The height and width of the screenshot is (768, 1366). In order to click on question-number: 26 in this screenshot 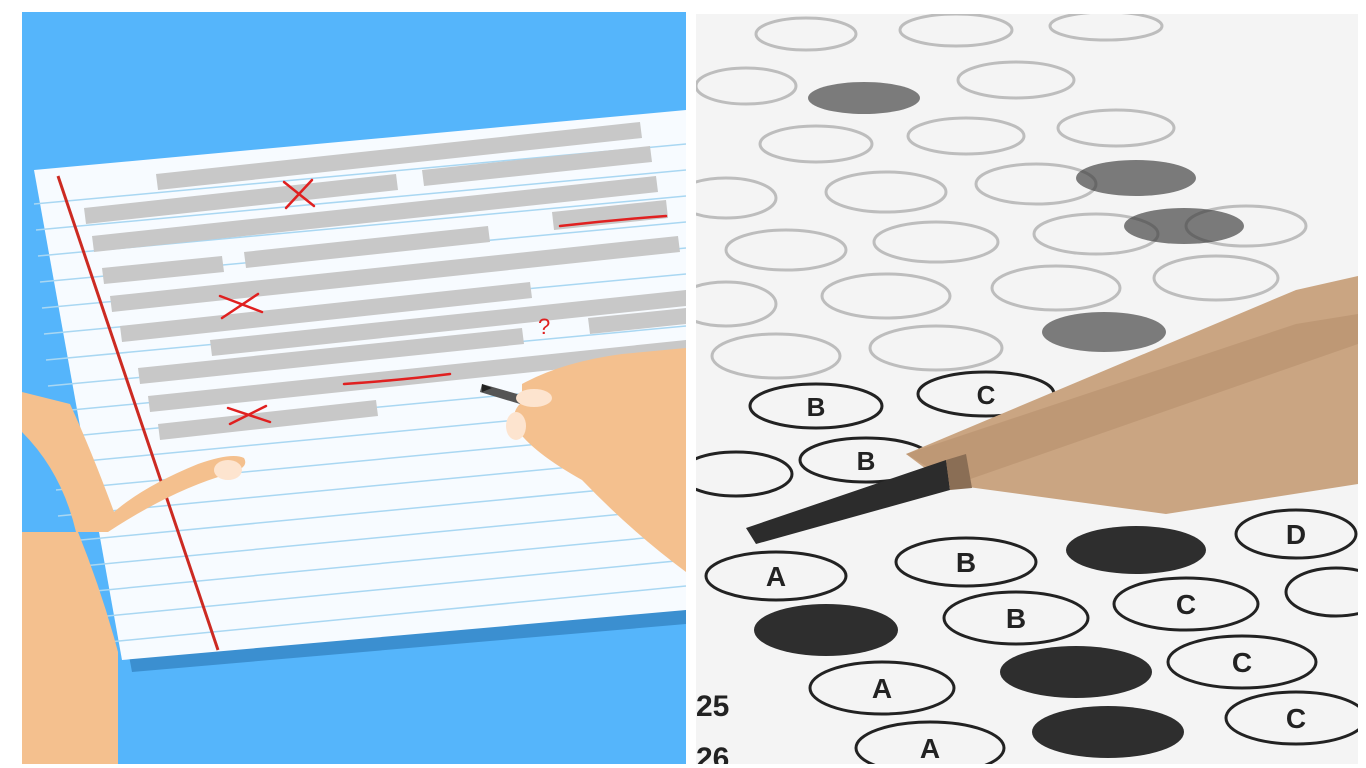, I will do `click(712, 753)`.